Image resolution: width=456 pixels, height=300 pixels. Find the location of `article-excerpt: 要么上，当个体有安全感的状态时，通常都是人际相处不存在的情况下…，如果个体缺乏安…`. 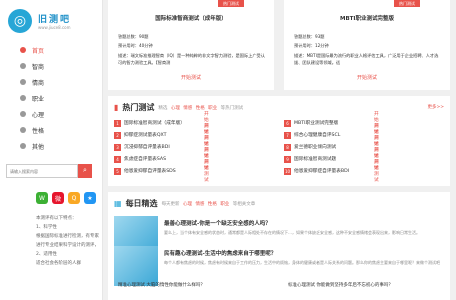

article-excerpt: 要么上，当个体有安全感的状态时，通常都是人际相处不存在的情况下…，如果个体缺乏安… is located at coordinates (292, 232).